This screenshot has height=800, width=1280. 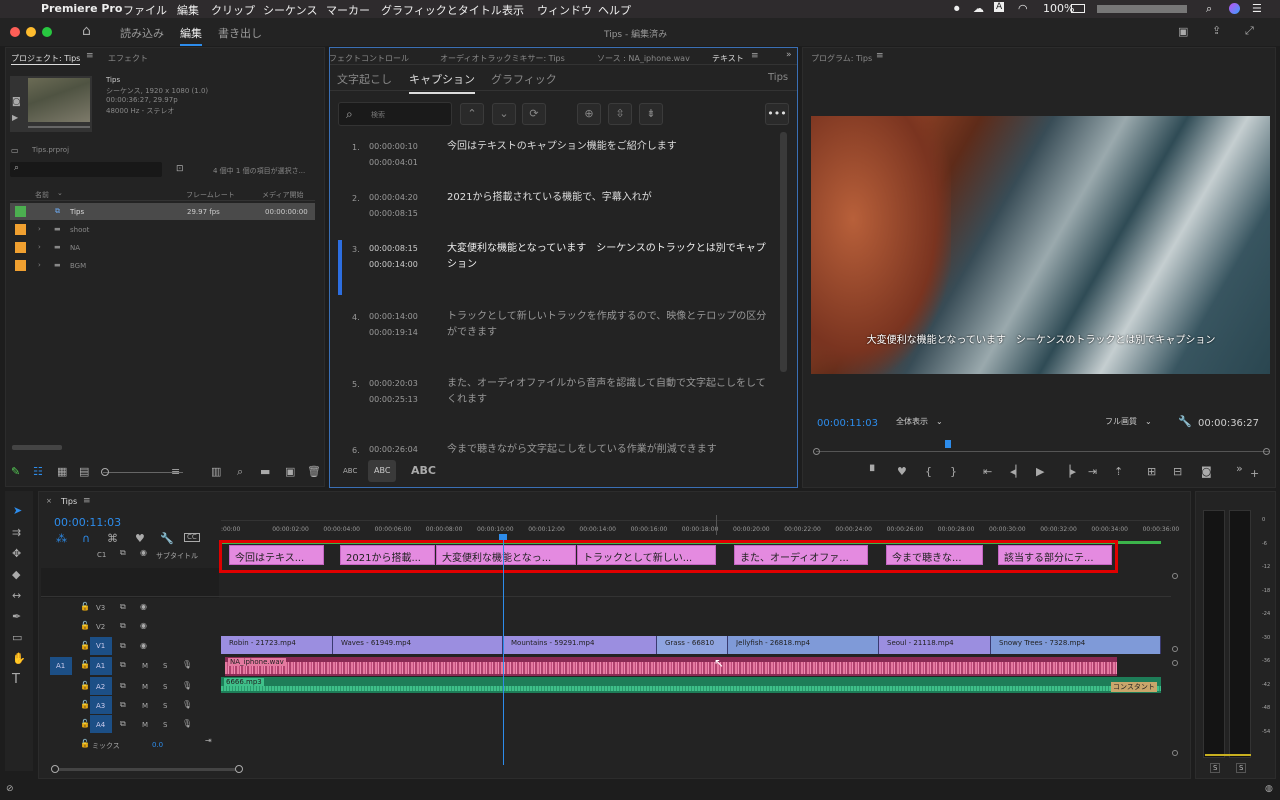 What do you see at coordinates (142, 33) in the screenshot?
I see `workspace-import: 読み込み` at bounding box center [142, 33].